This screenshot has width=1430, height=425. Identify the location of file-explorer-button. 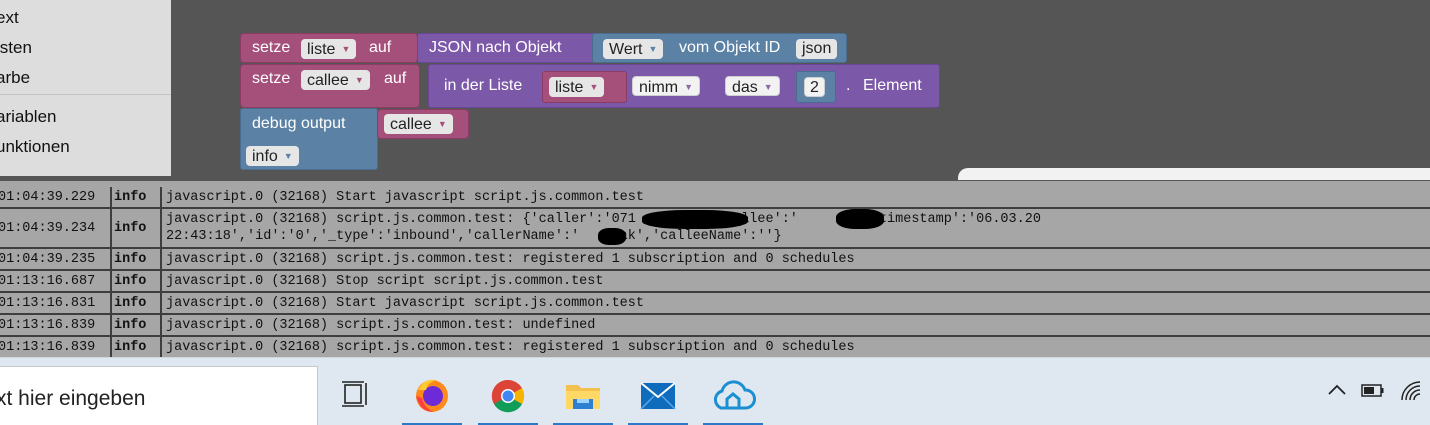
(583, 395).